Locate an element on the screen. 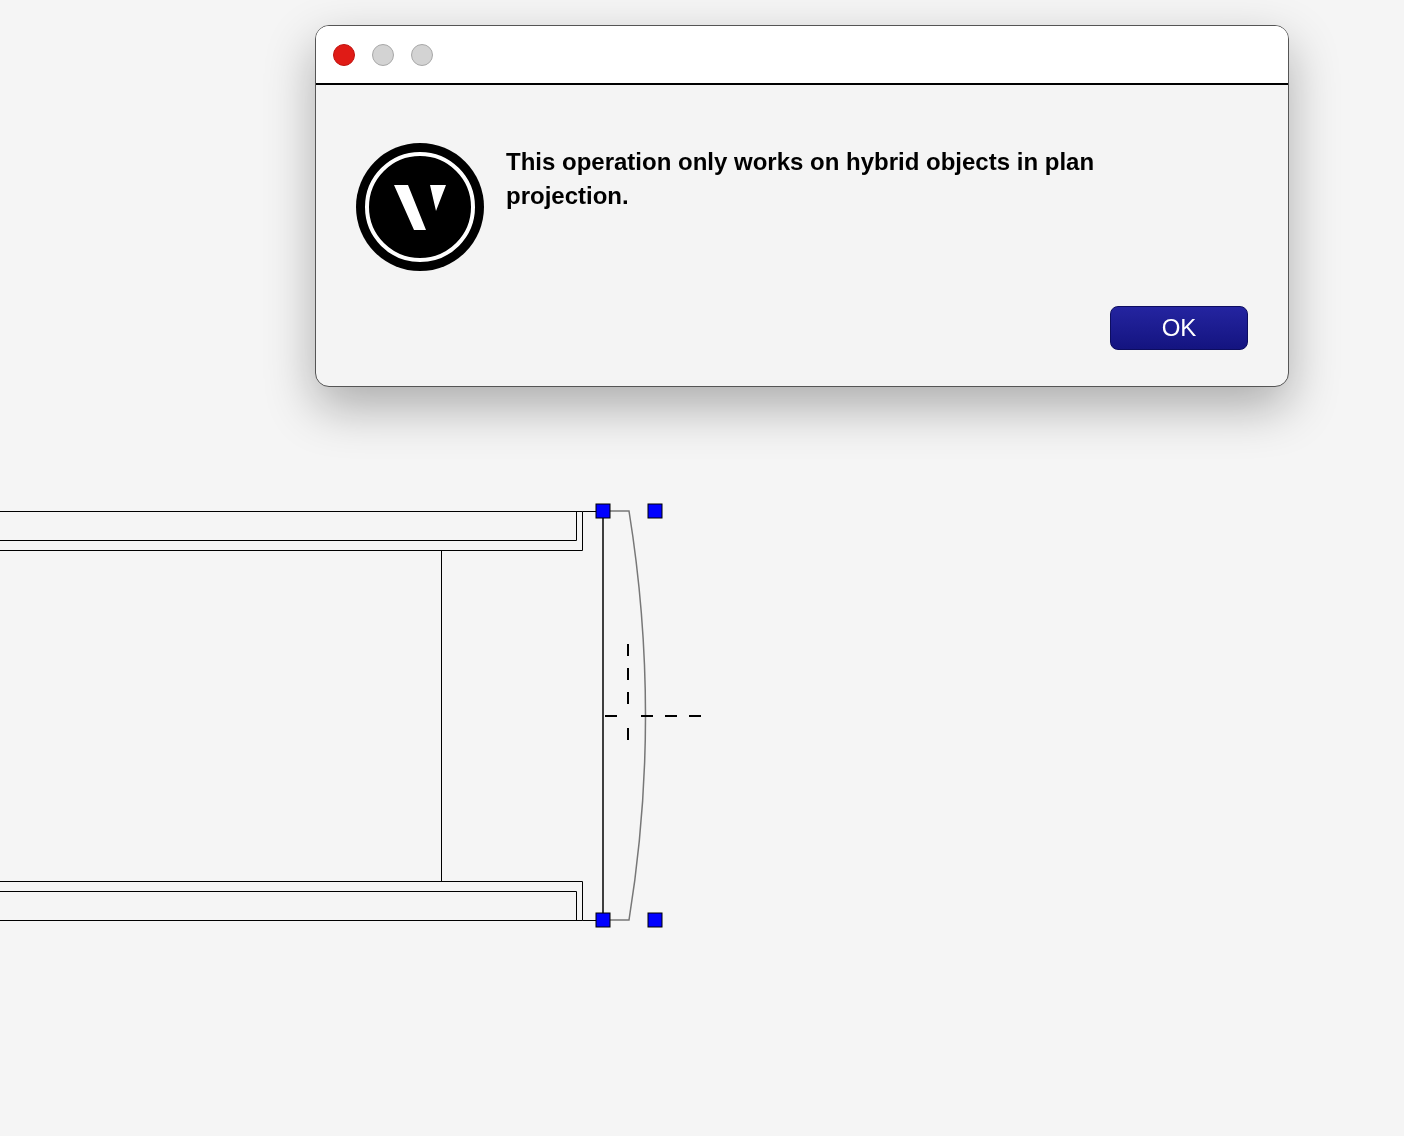 The image size is (1404, 1136). minimize-button is located at coordinates (383, 54).